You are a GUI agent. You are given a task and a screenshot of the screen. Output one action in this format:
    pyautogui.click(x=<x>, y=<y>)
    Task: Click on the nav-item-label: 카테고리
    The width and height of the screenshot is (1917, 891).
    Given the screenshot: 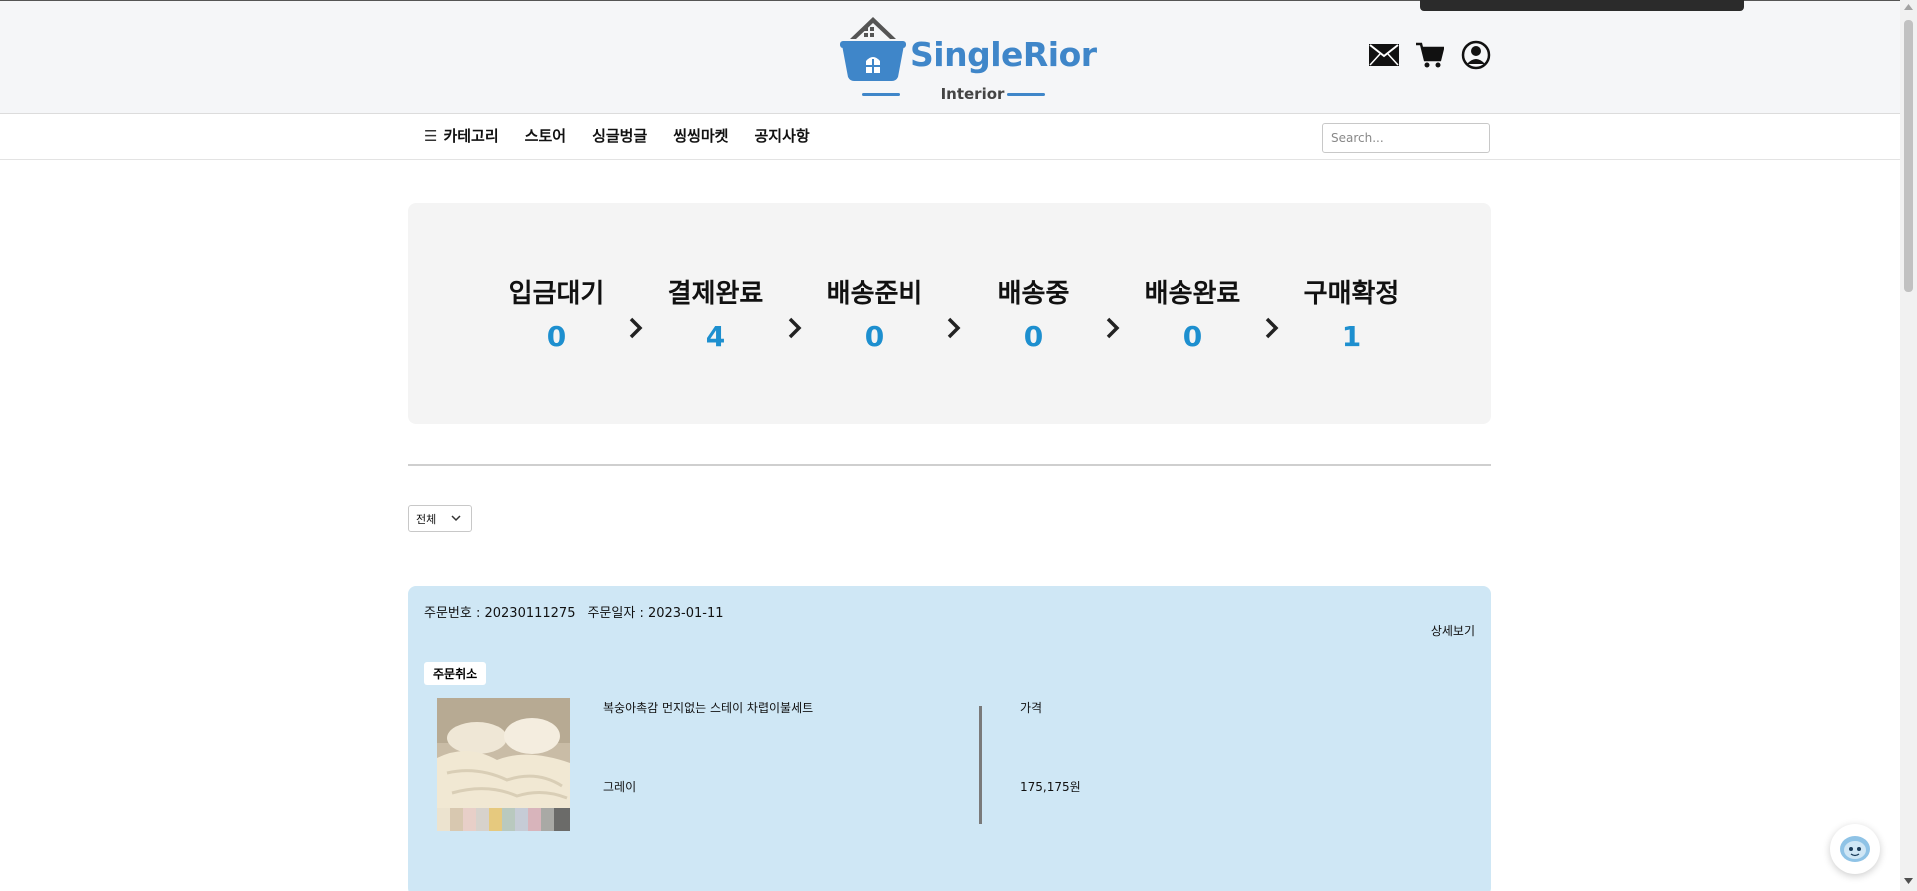 What is the action you would take?
    pyautogui.click(x=471, y=136)
    